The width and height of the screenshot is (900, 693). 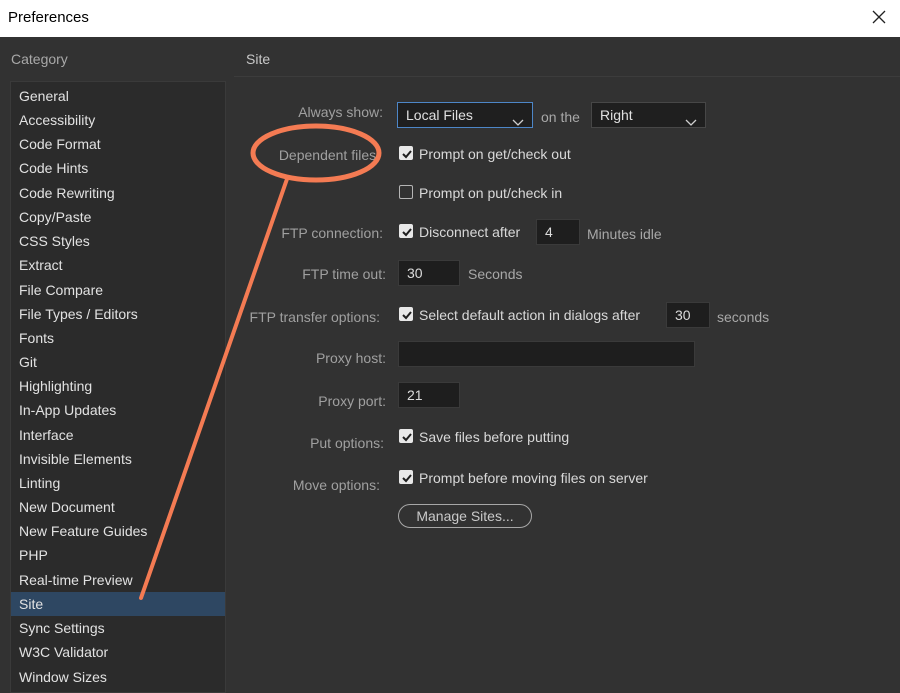 What do you see at coordinates (118, 217) in the screenshot?
I see `category-item-copy-paste: Copy/Paste` at bounding box center [118, 217].